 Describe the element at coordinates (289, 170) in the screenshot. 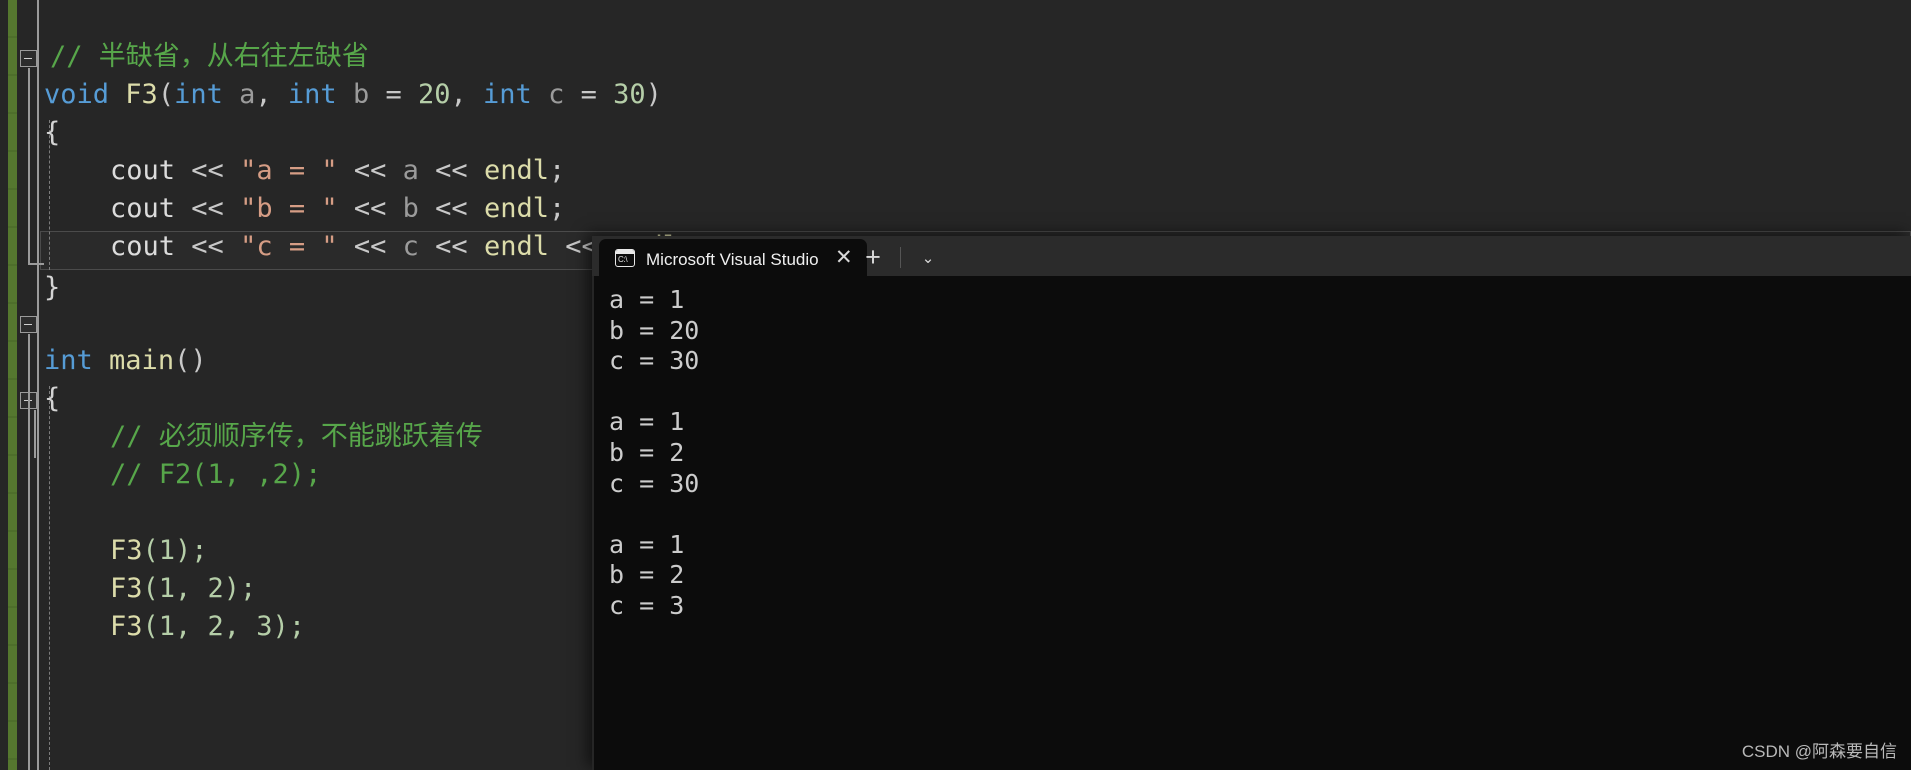

I see `string-literal-a: "a = "` at that location.